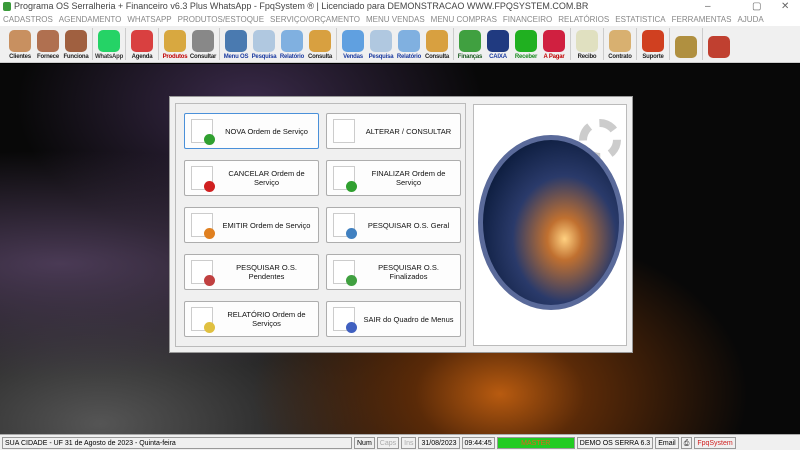 The image size is (800, 450). What do you see at coordinates (408, 319) in the screenshot?
I see `os-button-label: SAIR do Quadro de Menus` at bounding box center [408, 319].